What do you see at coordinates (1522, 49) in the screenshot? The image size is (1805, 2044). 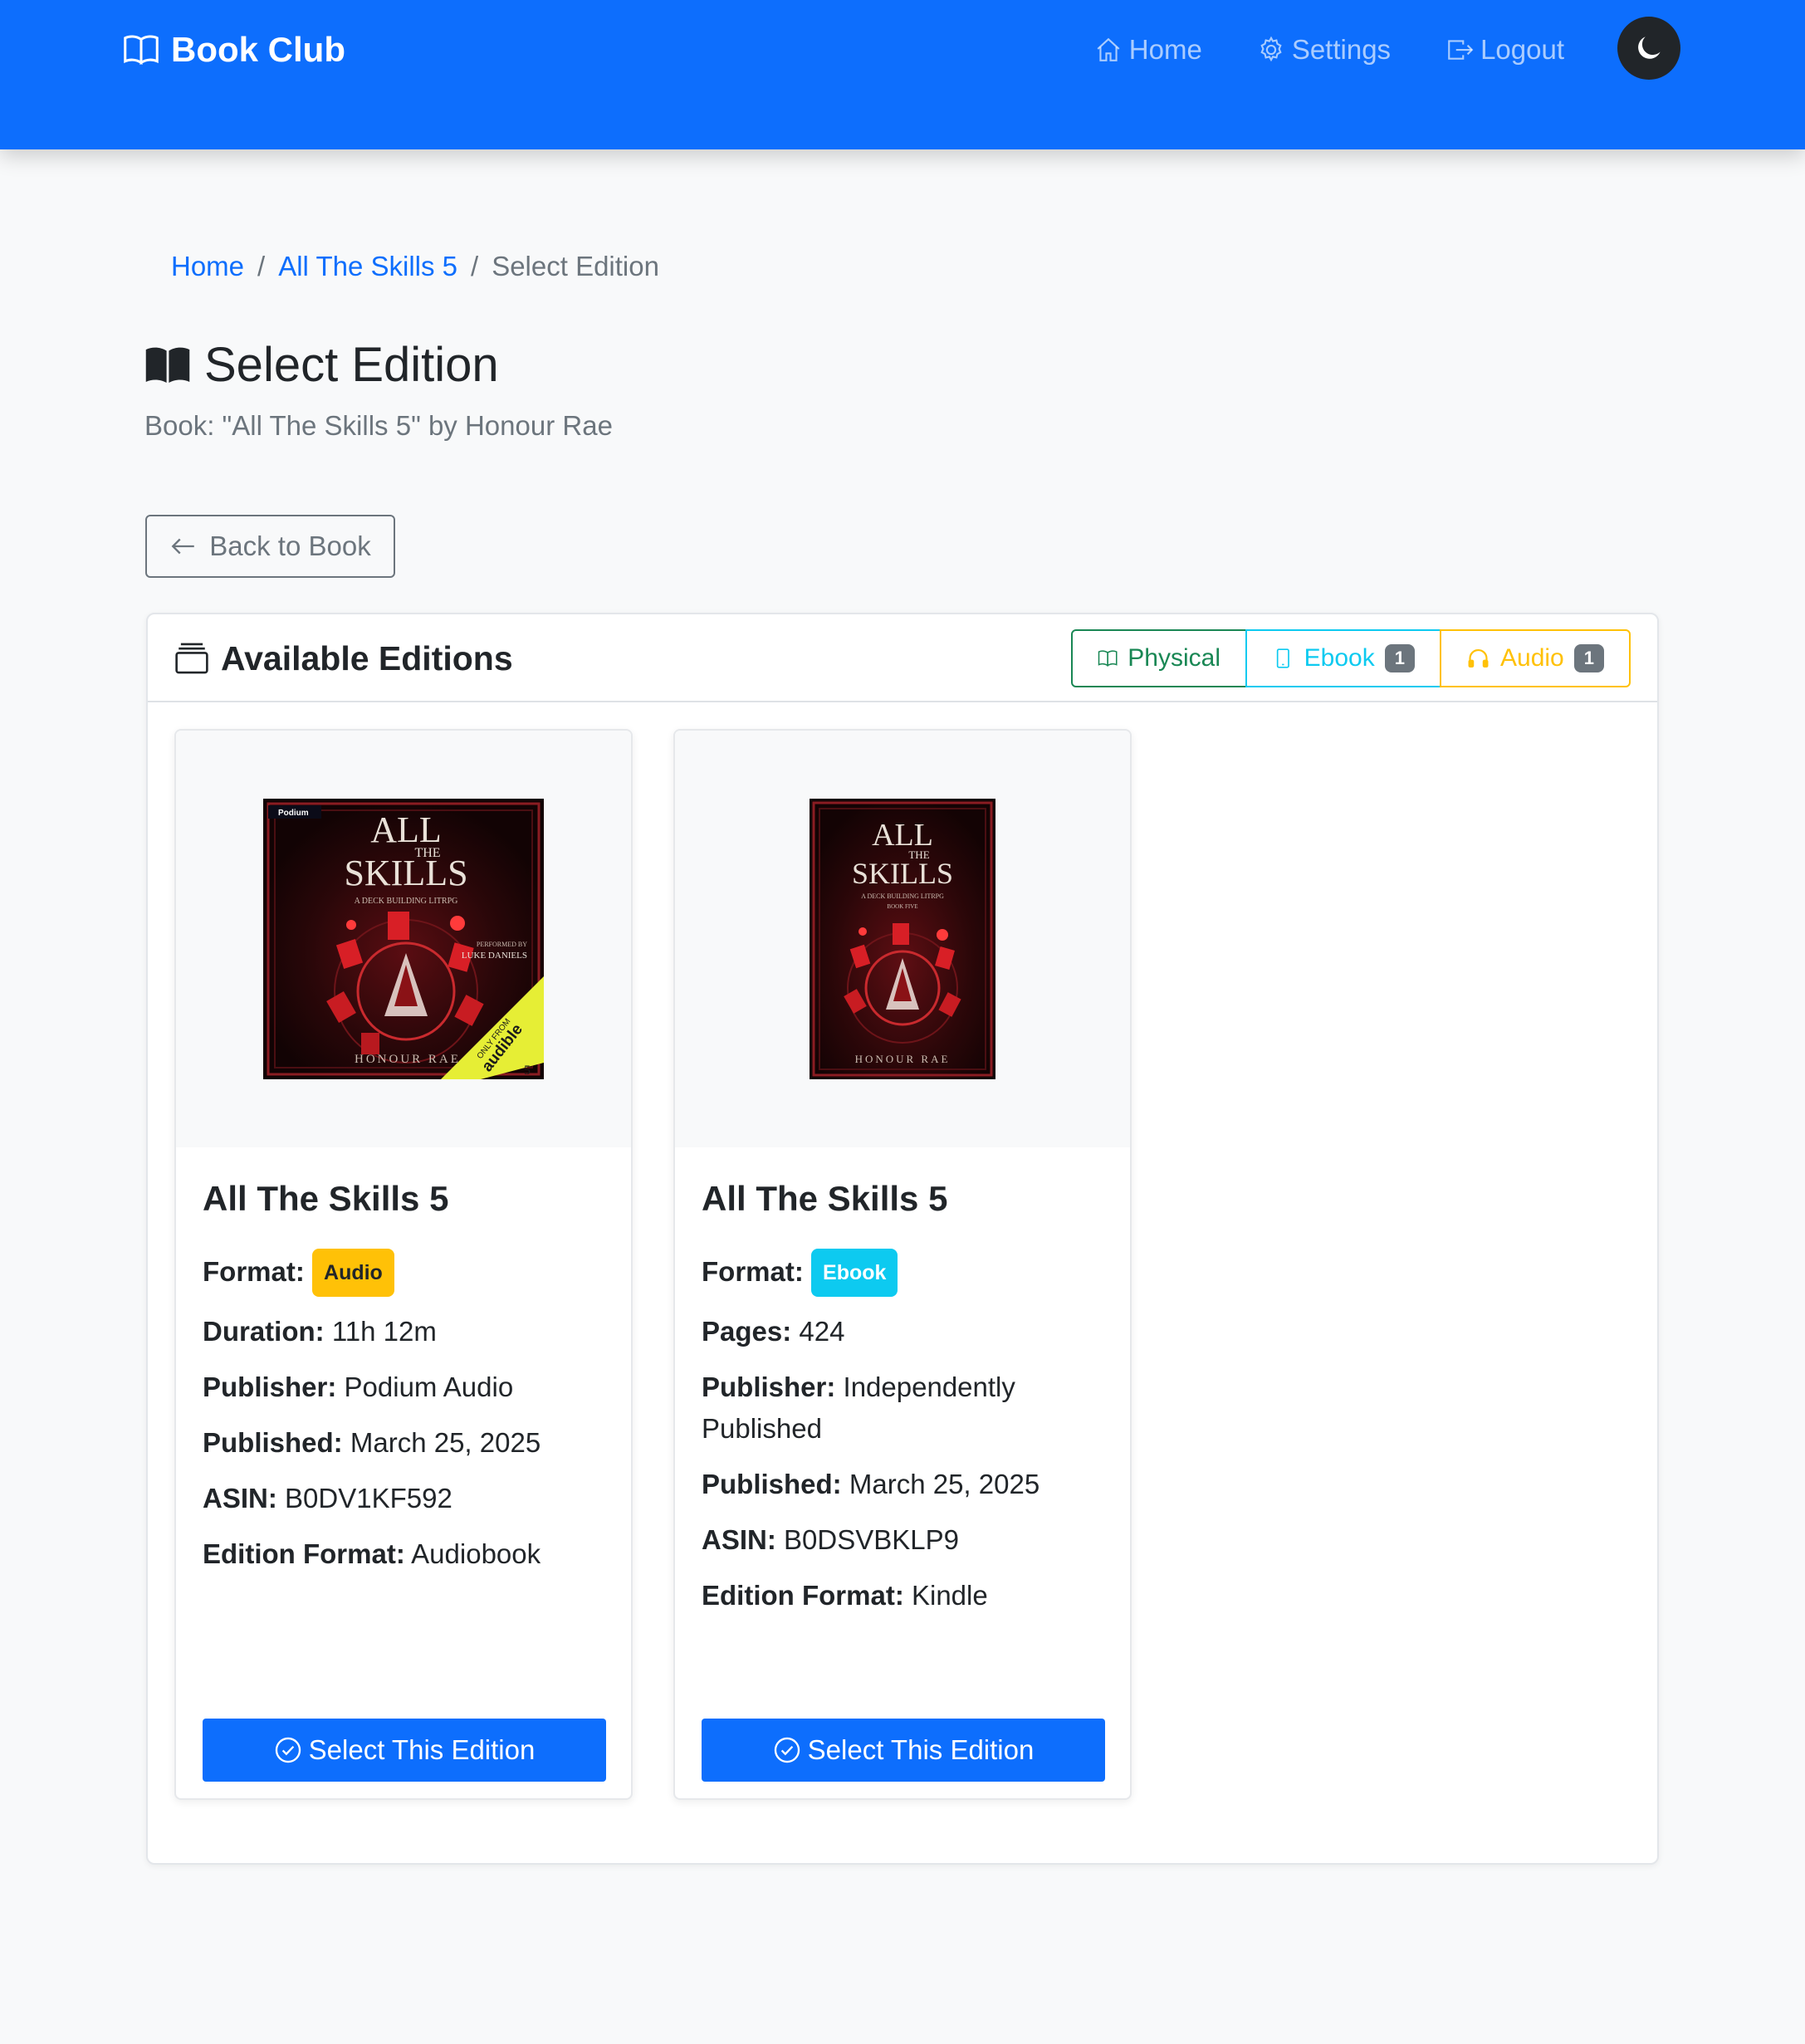 I see `nav-logout-label: Logout` at bounding box center [1522, 49].